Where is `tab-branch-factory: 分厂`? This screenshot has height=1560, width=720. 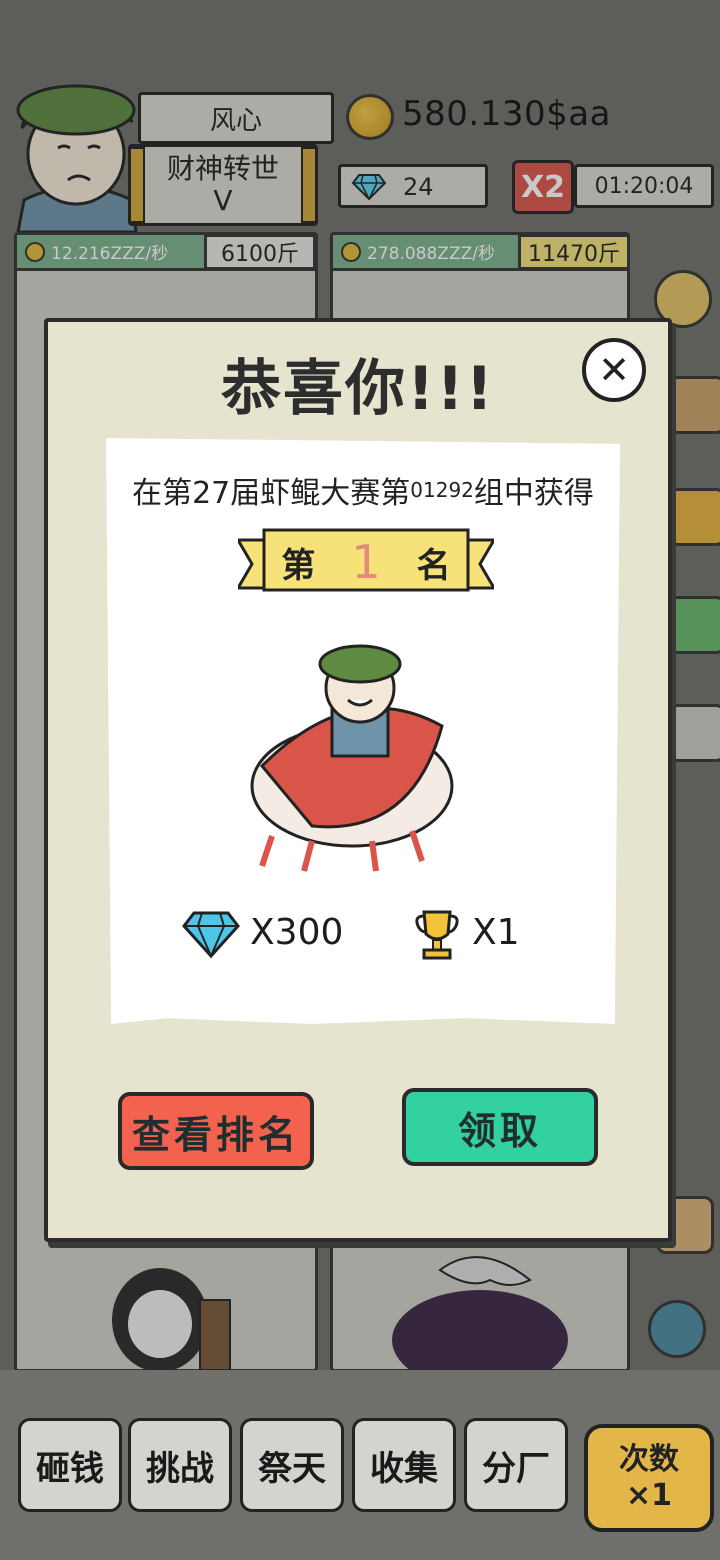
tab-branch-factory: 分厂 is located at coordinates (516, 1465).